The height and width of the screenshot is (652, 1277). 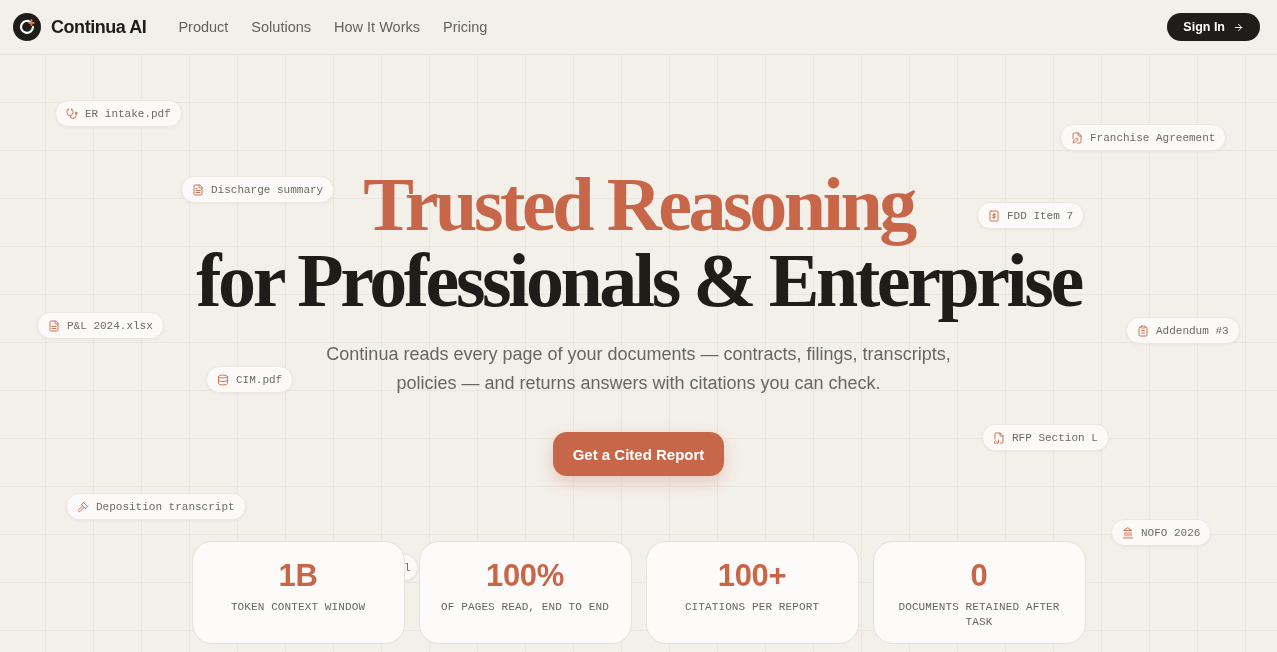 What do you see at coordinates (27, 27) in the screenshot?
I see `logo-icon` at bounding box center [27, 27].